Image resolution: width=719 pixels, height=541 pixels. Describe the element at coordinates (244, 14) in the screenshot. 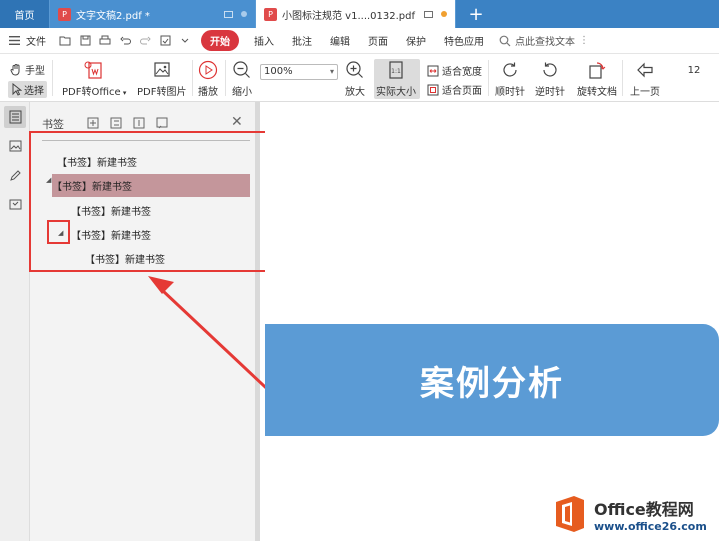

I see `close-dot-icon` at that location.